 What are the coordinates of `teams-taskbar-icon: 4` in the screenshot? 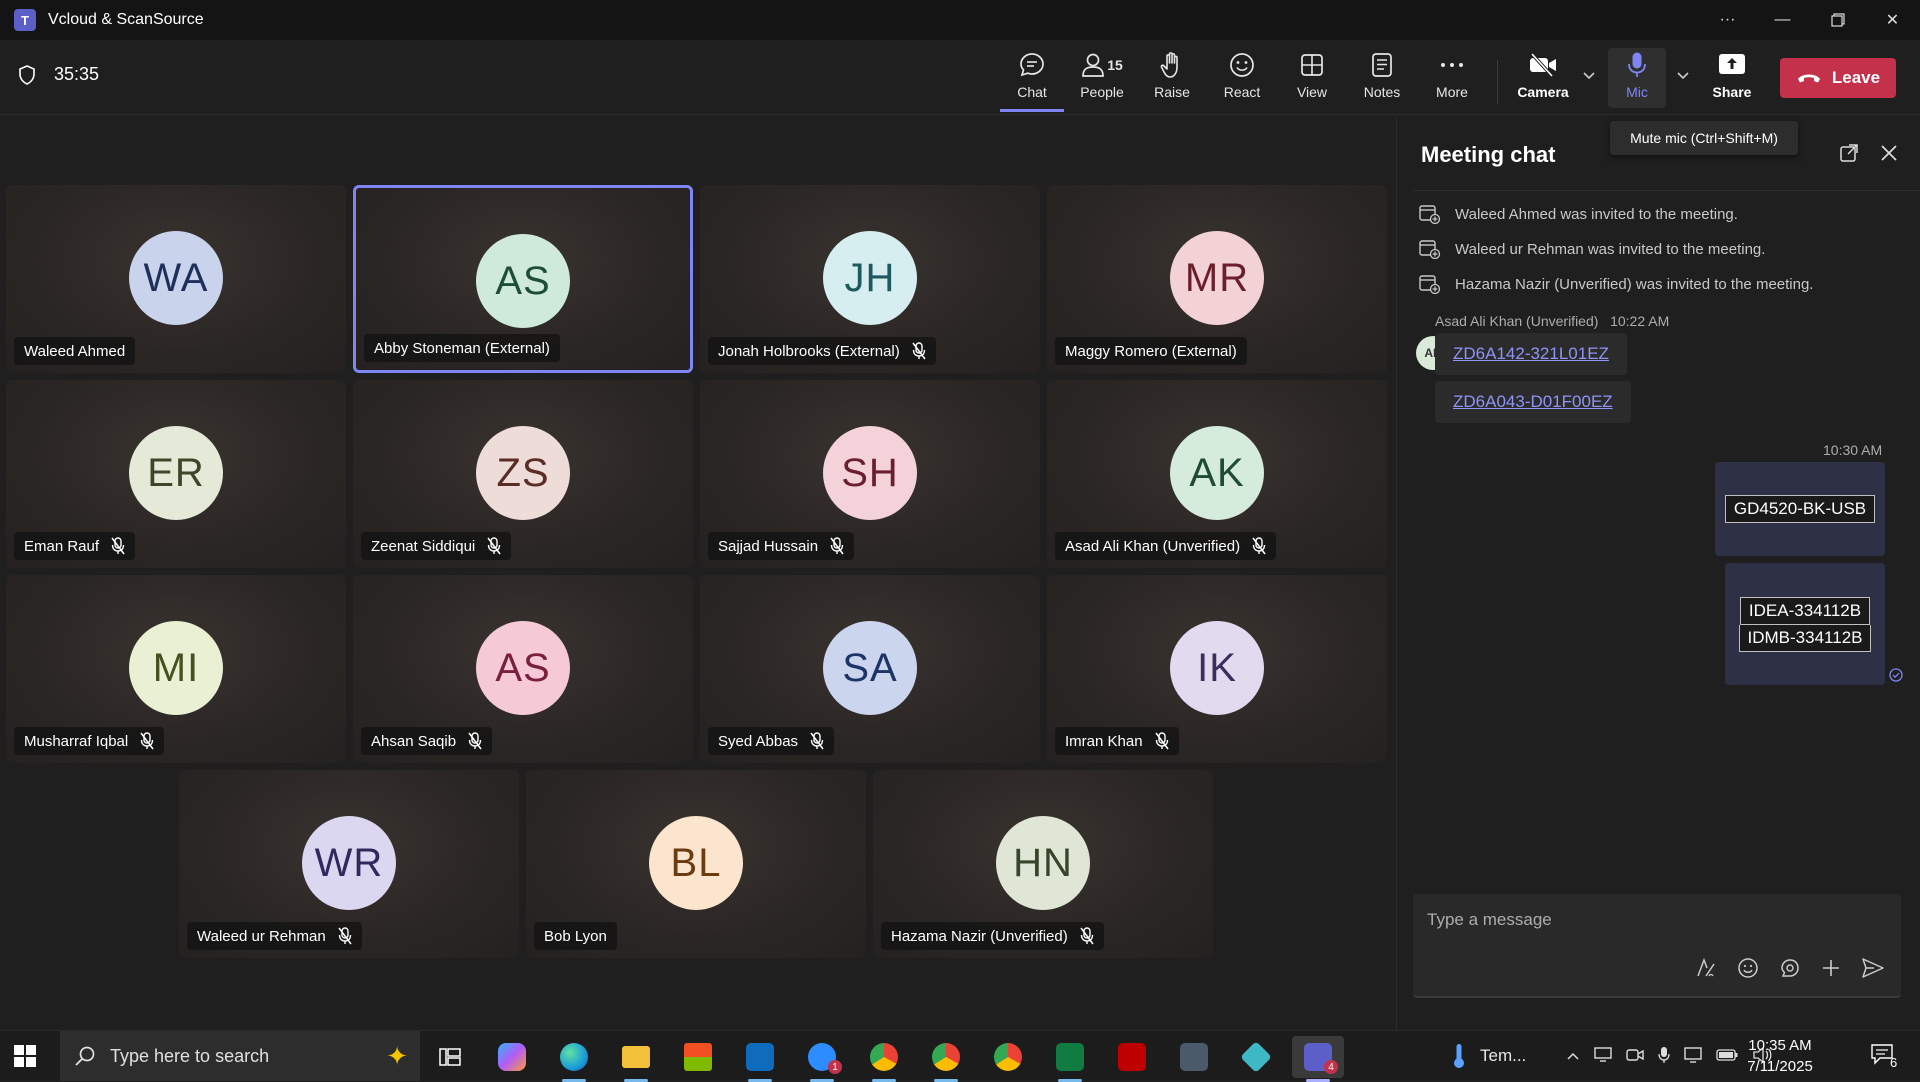 It's located at (1318, 1059).